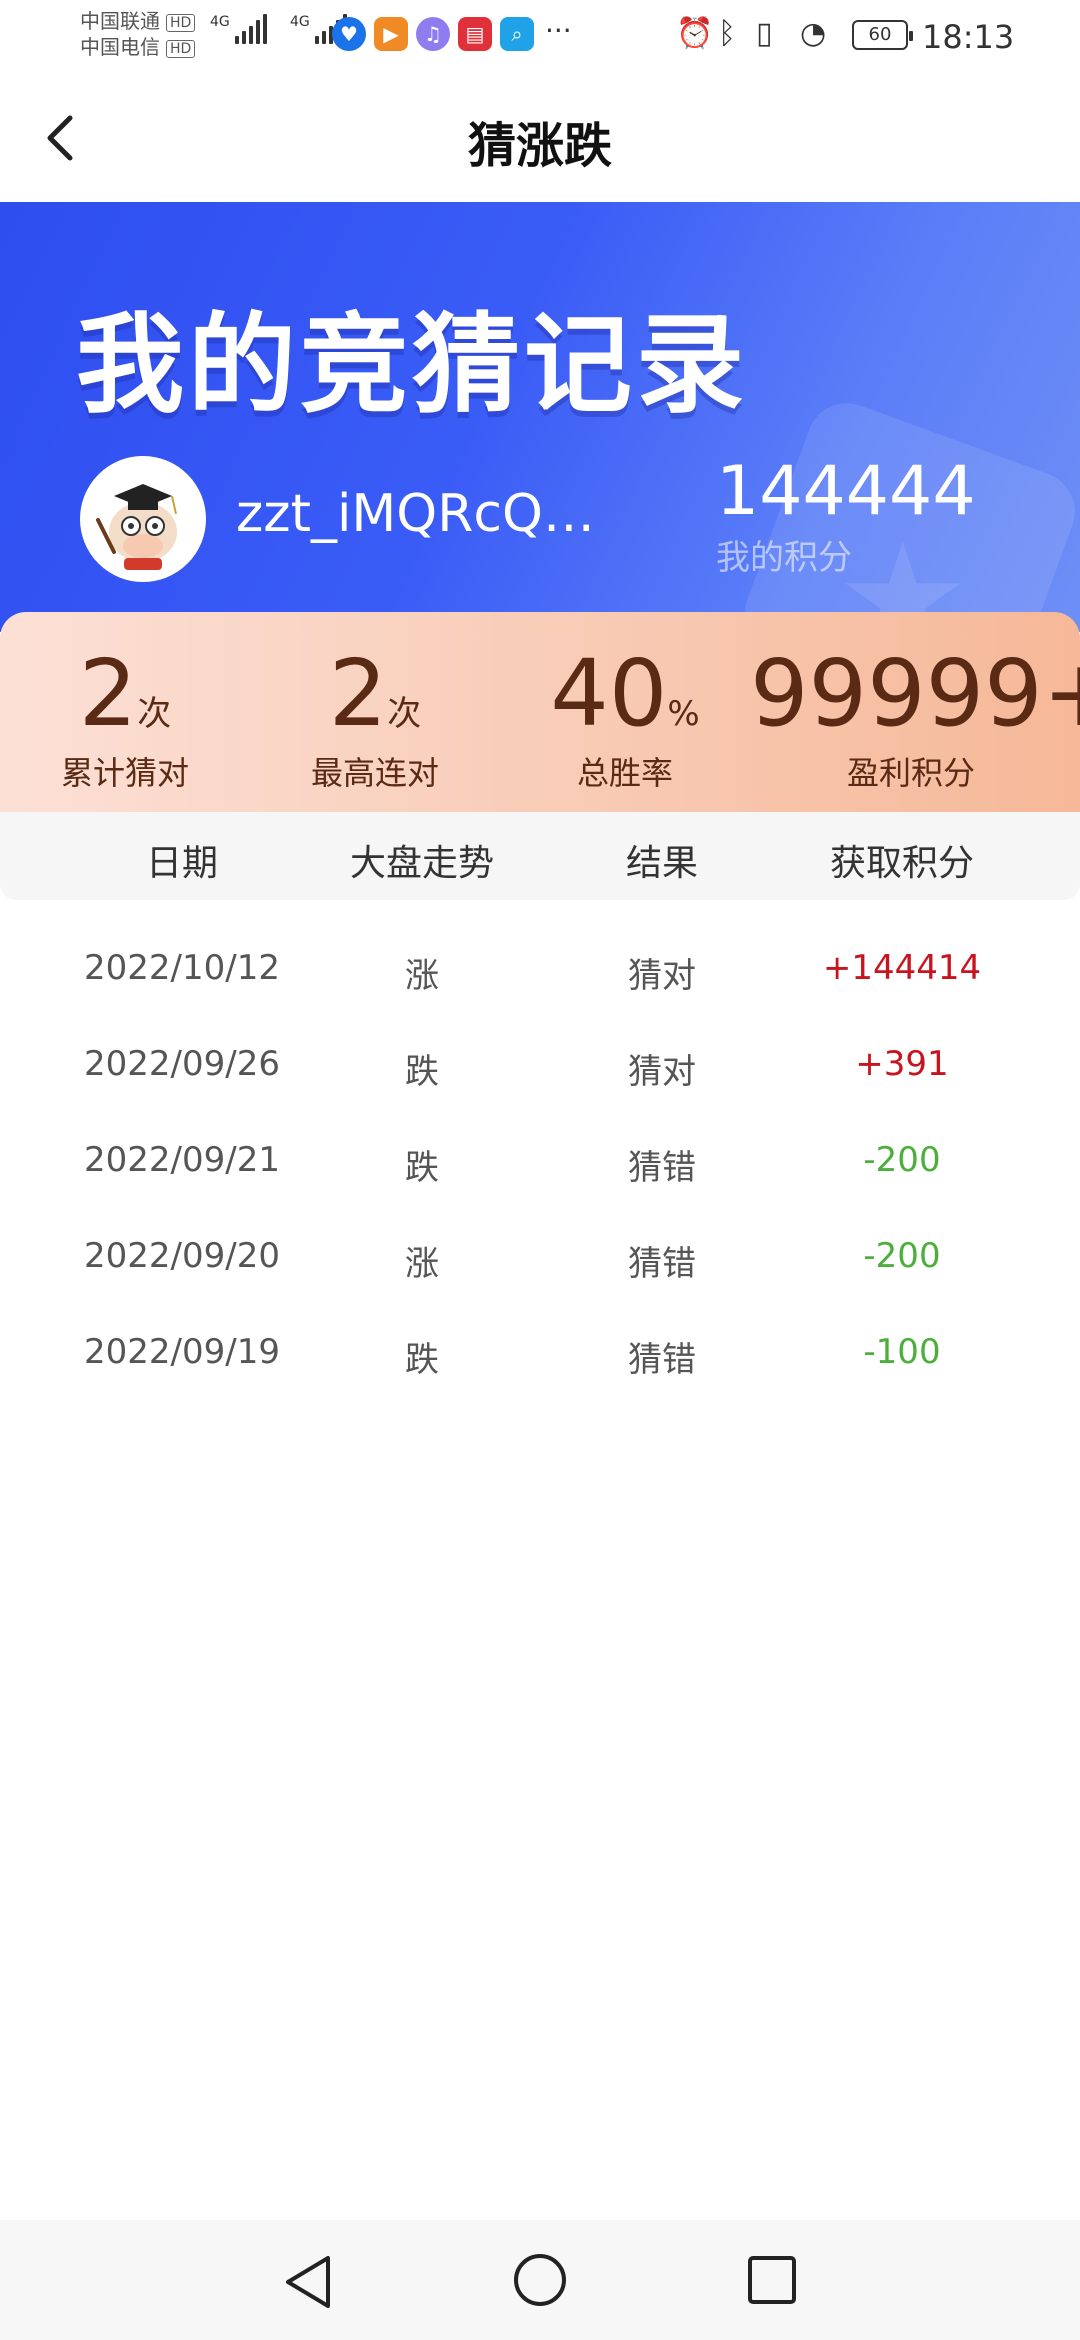  What do you see at coordinates (181, 22) in the screenshot?
I see `hd-badge-1: HD` at bounding box center [181, 22].